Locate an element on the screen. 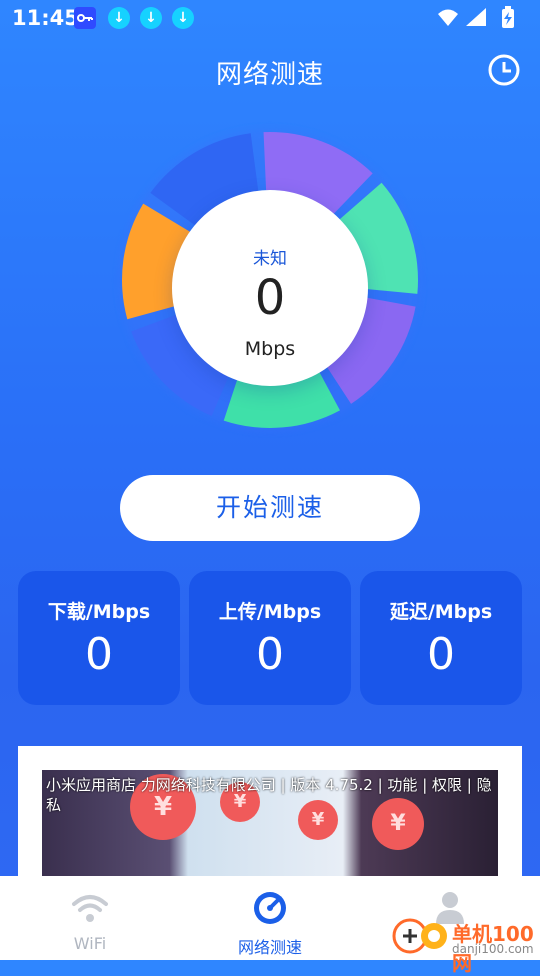 This screenshot has width=540, height=976. clock-icon is located at coordinates (504, 70).